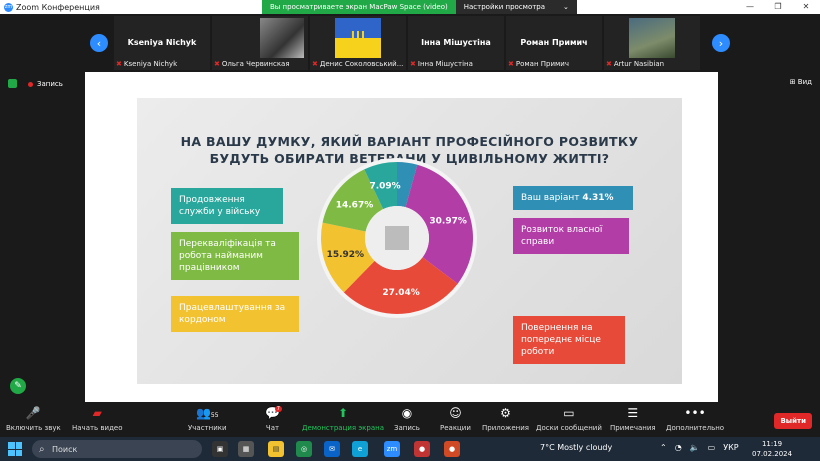 Image resolution: width=820 pixels, height=461 pixels. I want to click on task-view-icon: ▣, so click(220, 449).